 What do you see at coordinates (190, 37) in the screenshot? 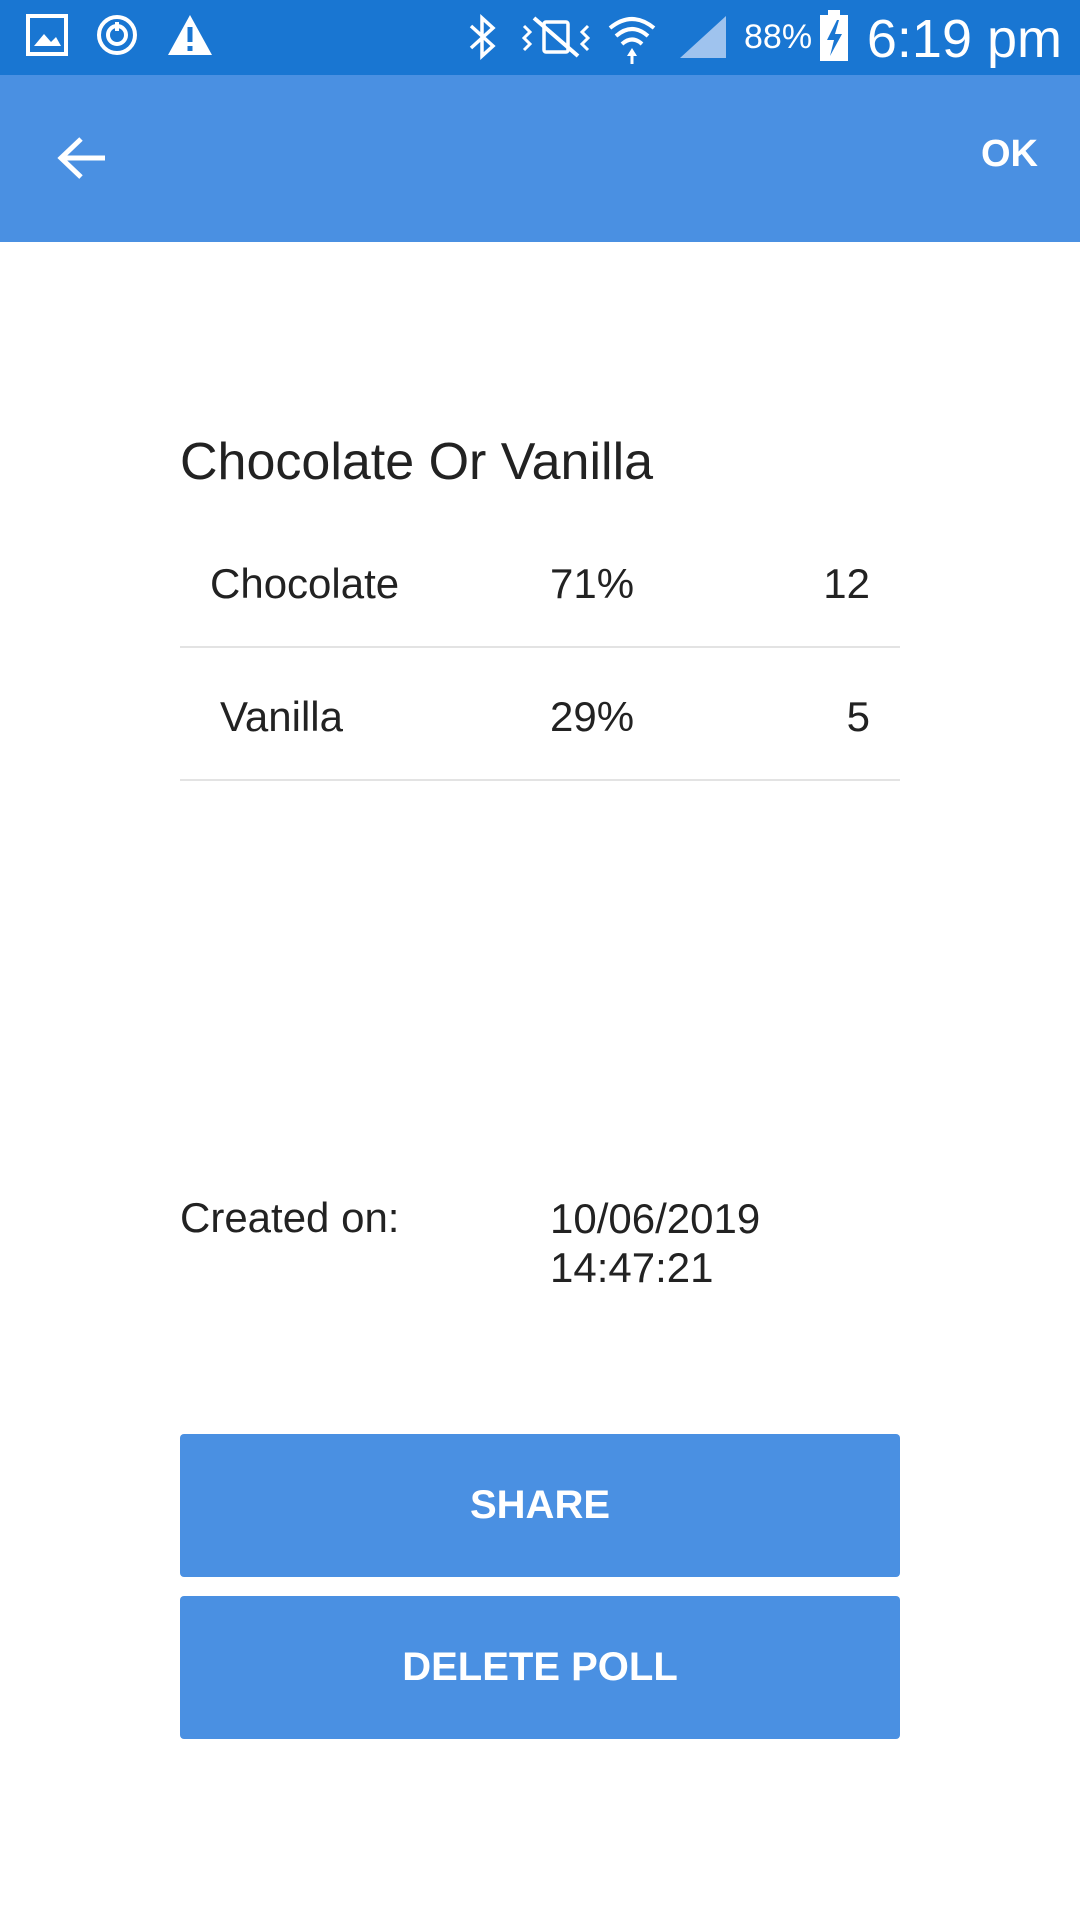
I see `warning-icon` at bounding box center [190, 37].